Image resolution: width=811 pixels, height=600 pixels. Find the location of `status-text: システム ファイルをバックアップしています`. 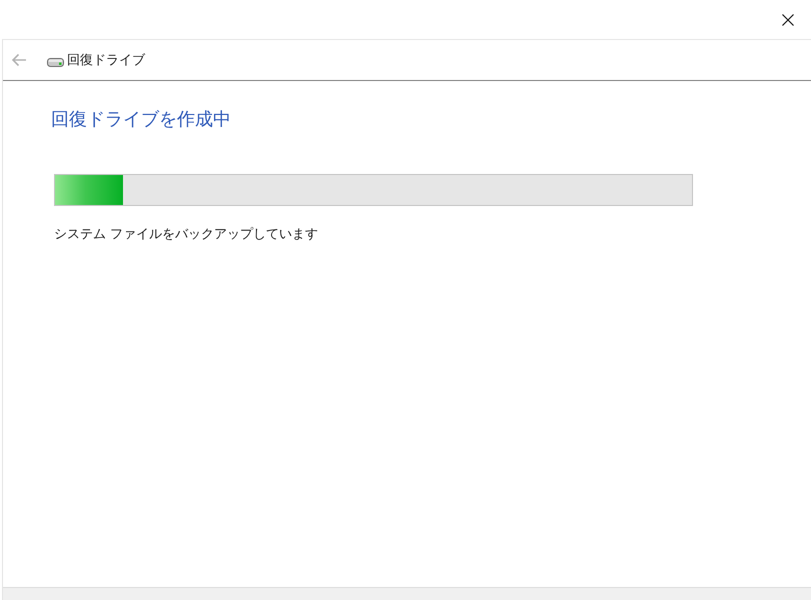

status-text: システム ファイルをバックアップしています is located at coordinates (187, 235).